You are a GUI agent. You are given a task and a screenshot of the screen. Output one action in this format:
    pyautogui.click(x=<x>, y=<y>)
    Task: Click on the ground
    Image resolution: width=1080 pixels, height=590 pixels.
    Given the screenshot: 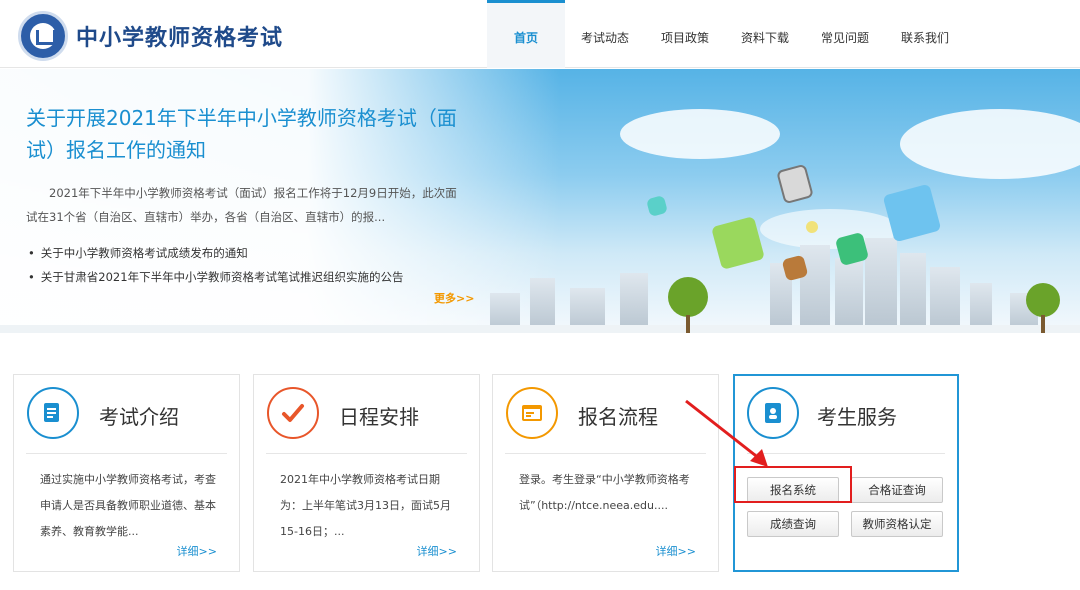 What is the action you would take?
    pyautogui.click(x=540, y=329)
    